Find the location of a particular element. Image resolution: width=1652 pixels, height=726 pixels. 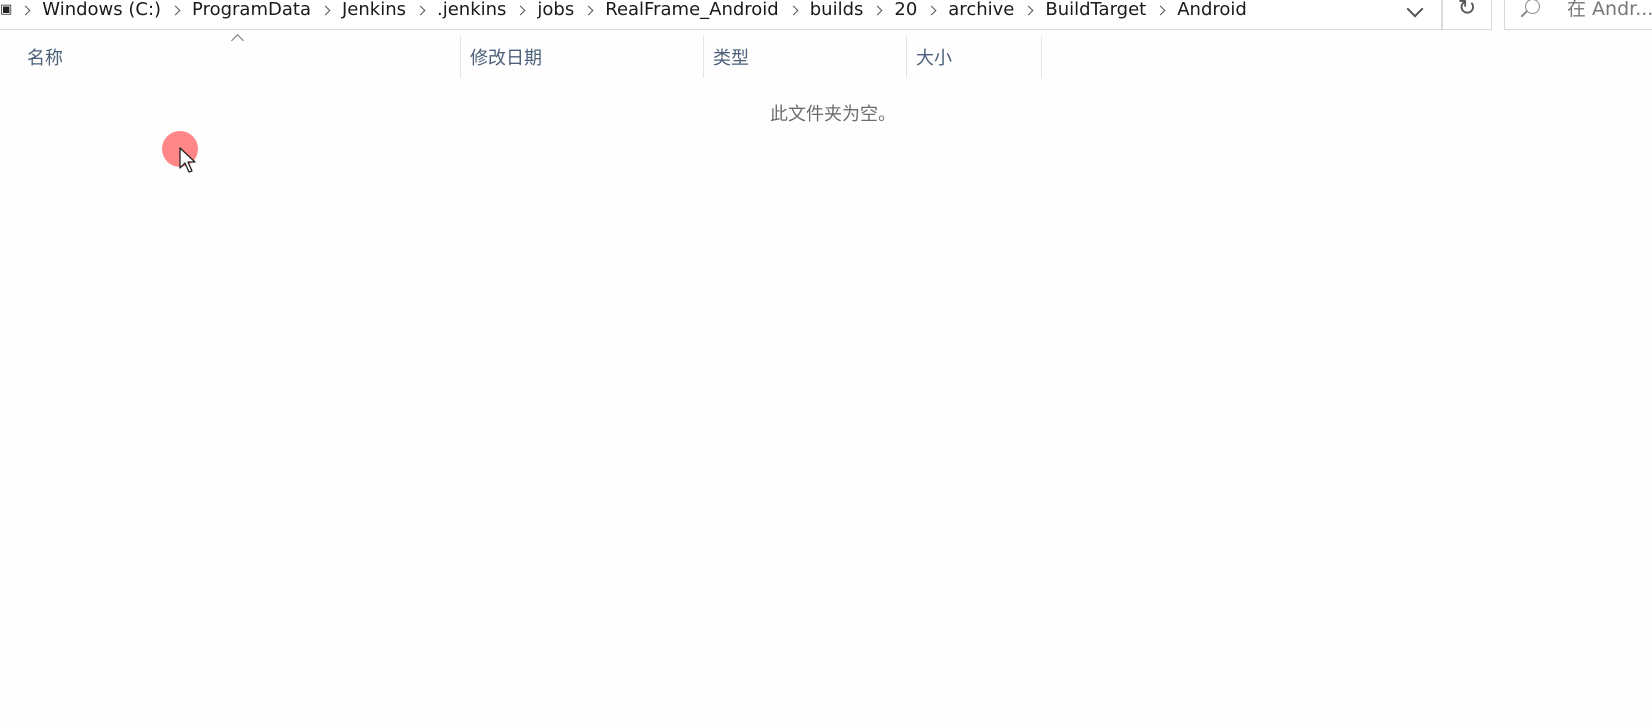

column-header-modified: 修改日期 is located at coordinates (581, 57).